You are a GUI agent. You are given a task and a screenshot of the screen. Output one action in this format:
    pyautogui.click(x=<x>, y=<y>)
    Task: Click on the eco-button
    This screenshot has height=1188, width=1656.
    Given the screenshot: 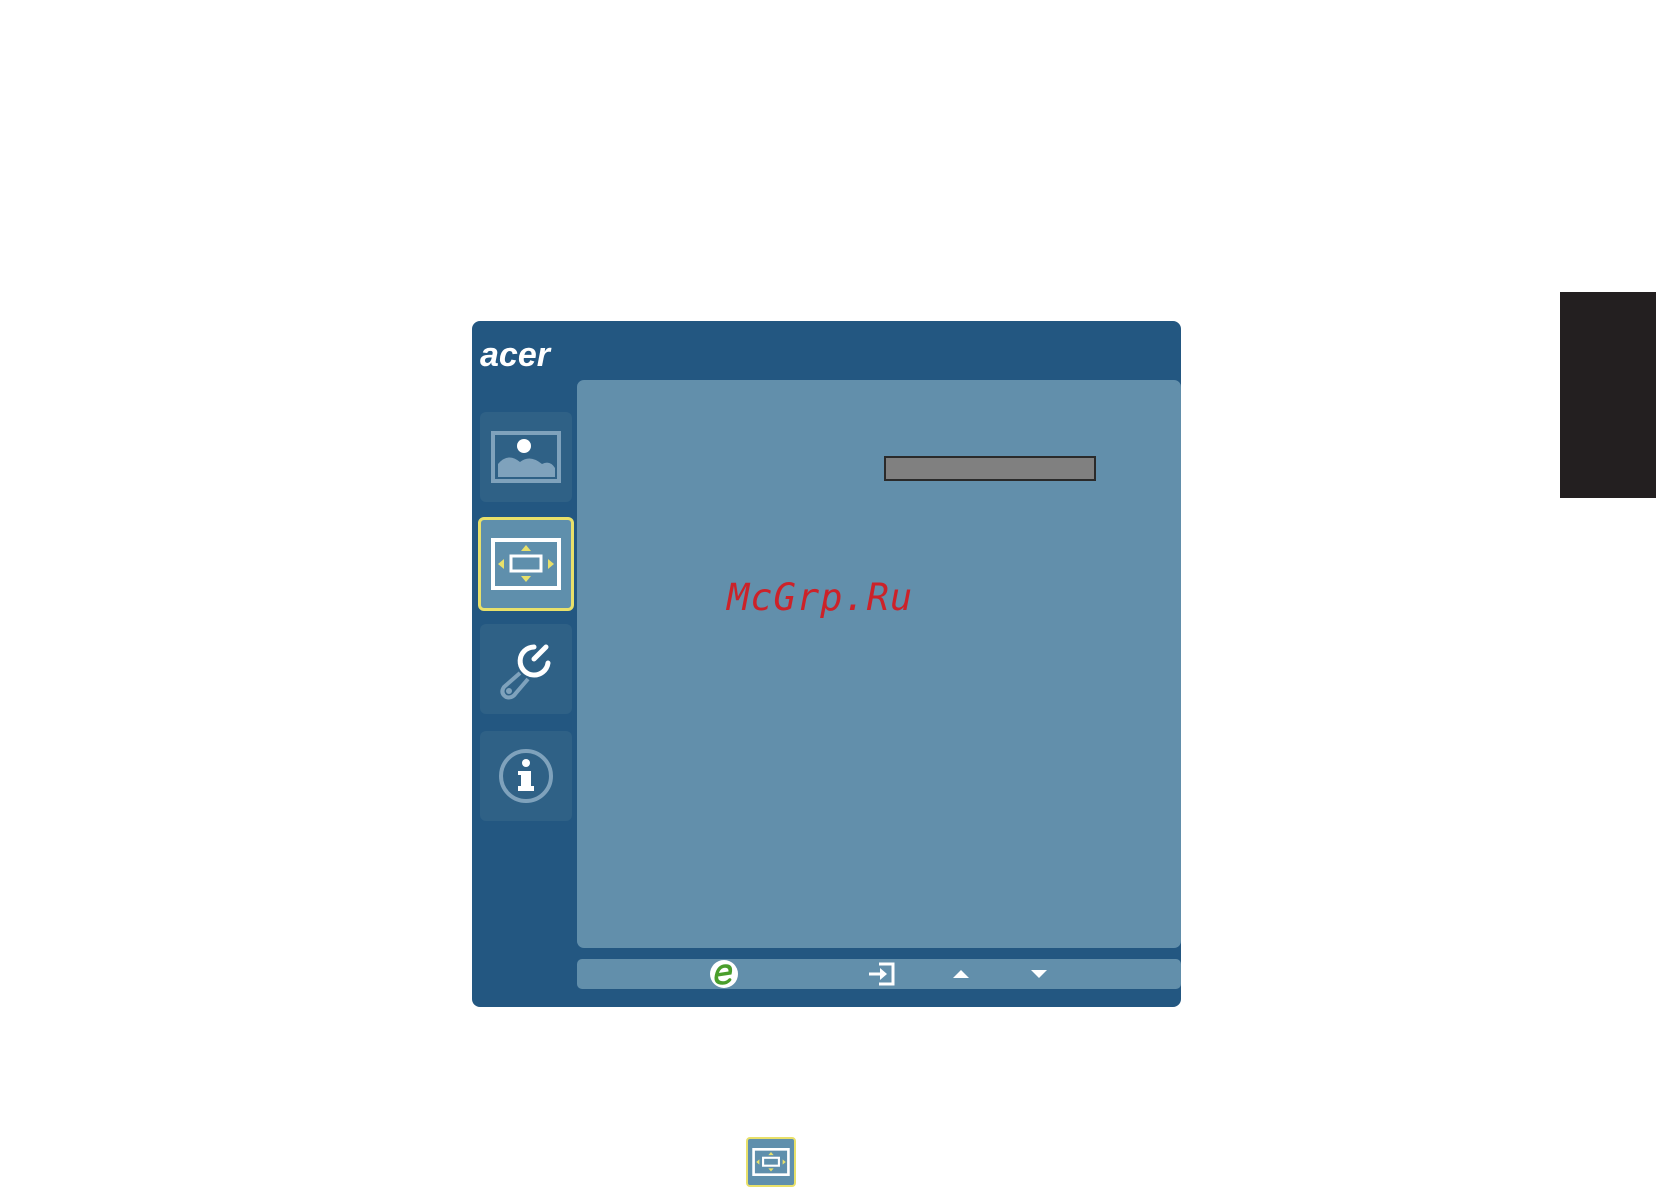 What is the action you would take?
    pyautogui.click(x=724, y=974)
    